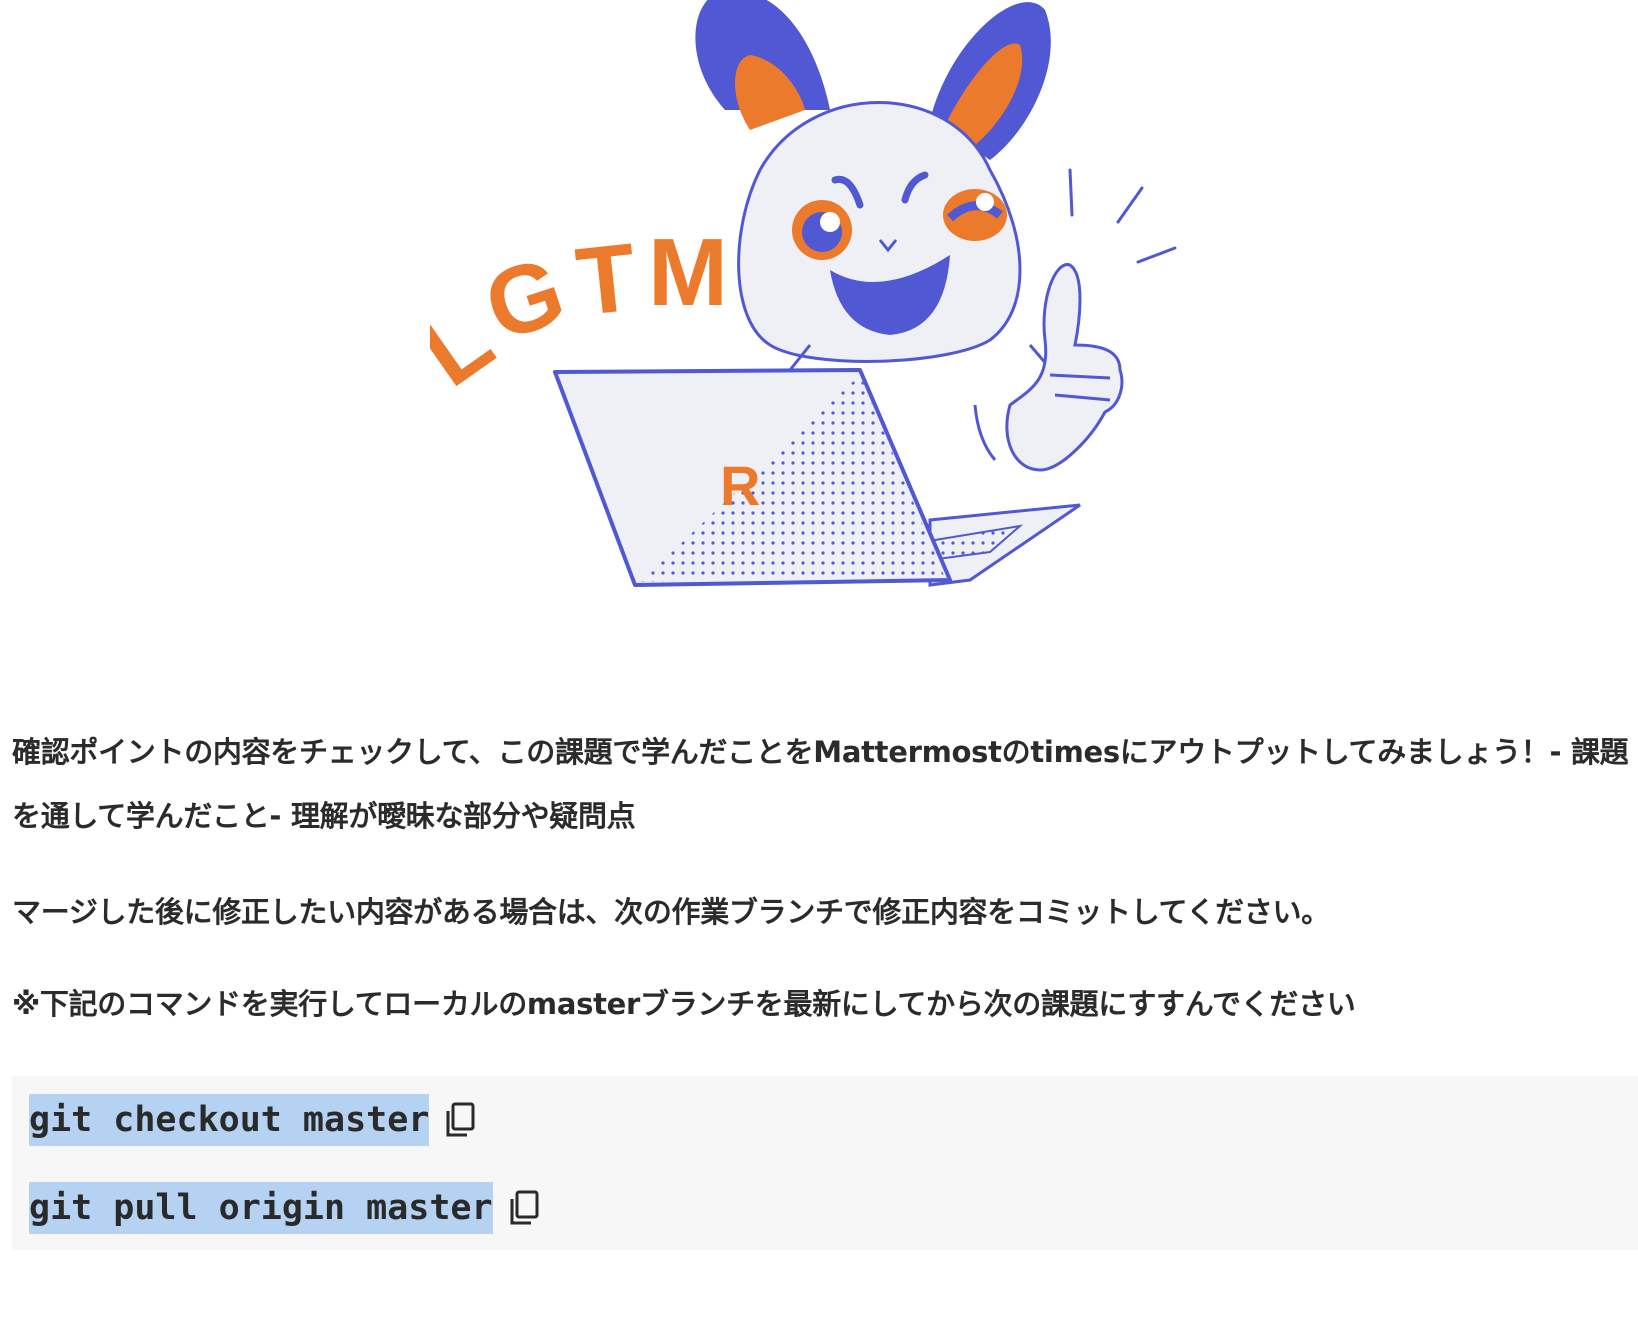 This screenshot has height=1332, width=1638. I want to click on code-line-checkout: git checkout master, so click(253, 1120).